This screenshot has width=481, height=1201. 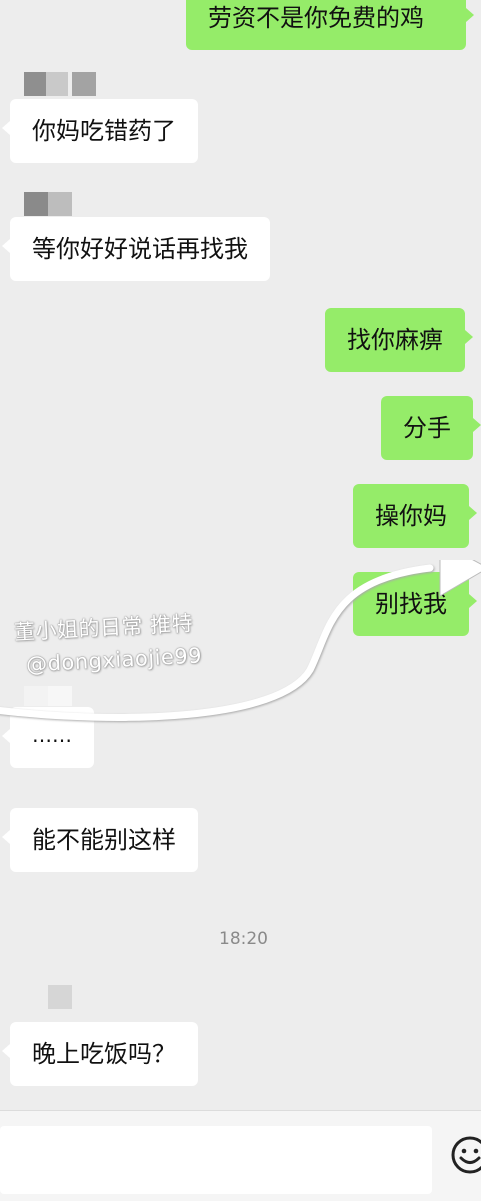 I want to click on message-text: 等你好好说话再找我, so click(x=140, y=249).